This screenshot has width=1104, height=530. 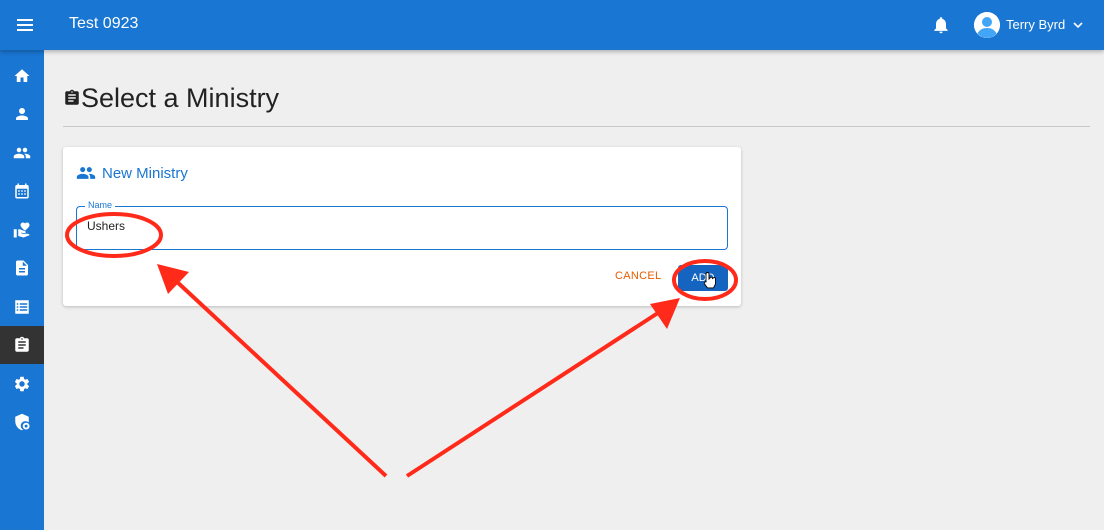 I want to click on list-icon, so click(x=22, y=307).